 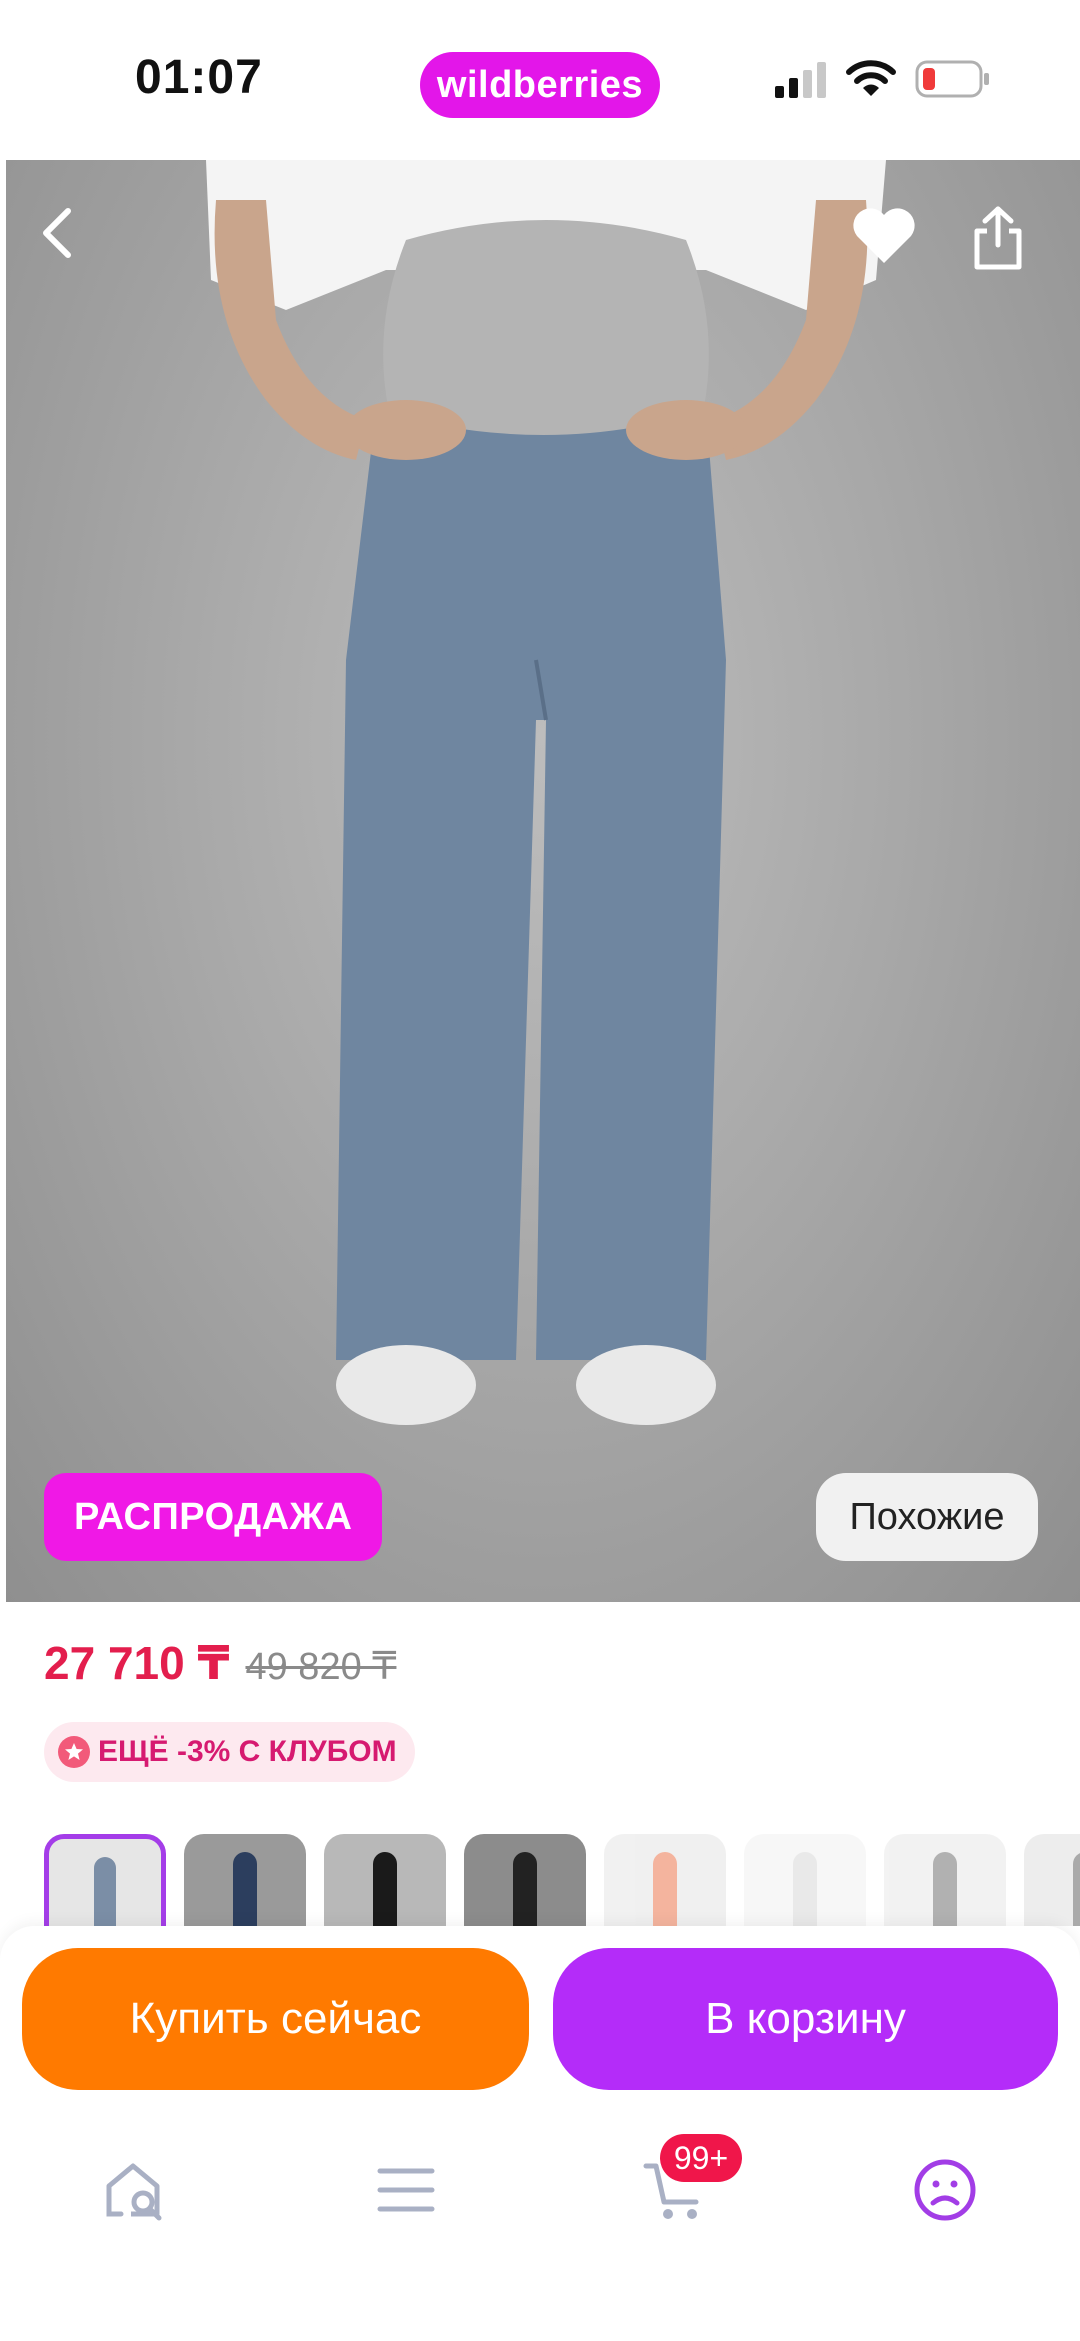 I want to click on back-button, so click(x=76, y=245).